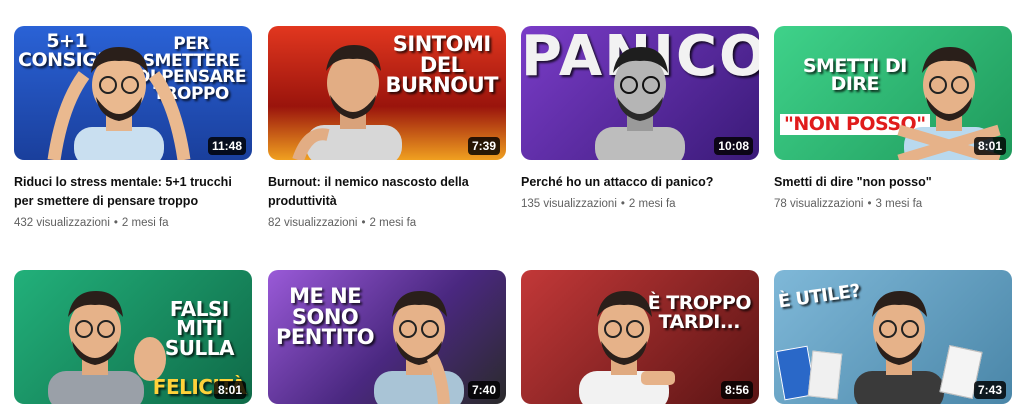  I want to click on video-thumbnail: PANICO 10:08, so click(640, 93).